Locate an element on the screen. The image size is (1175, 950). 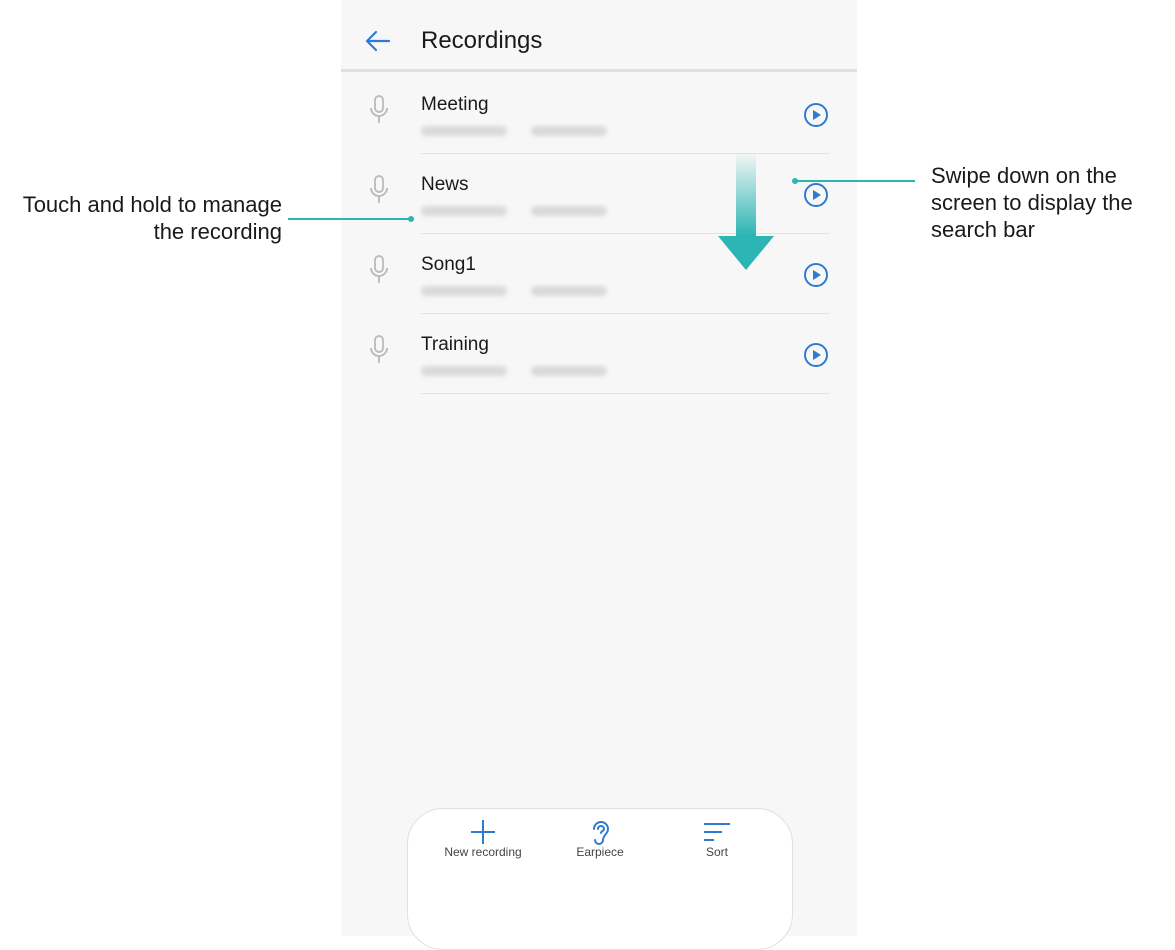
ear-icon is located at coordinates (601, 833).